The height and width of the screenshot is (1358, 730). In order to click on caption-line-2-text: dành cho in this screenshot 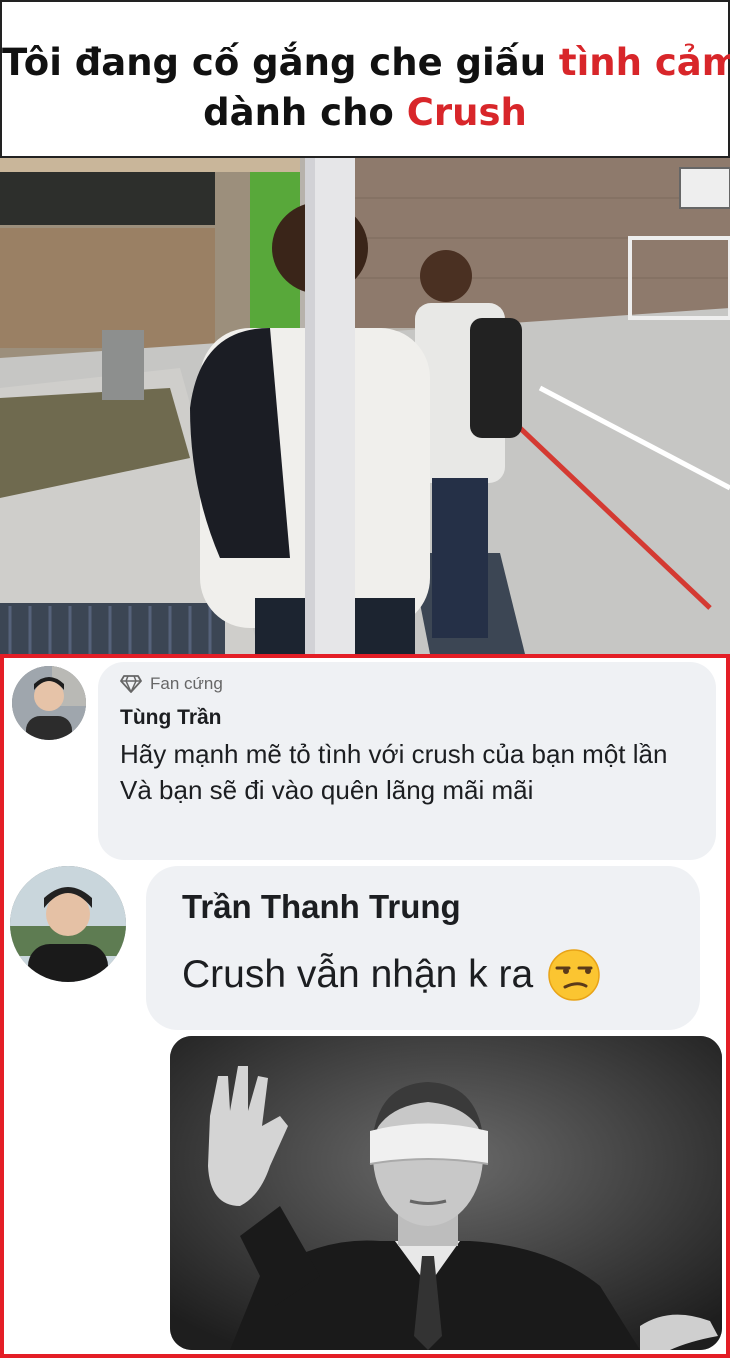, I will do `click(305, 112)`.